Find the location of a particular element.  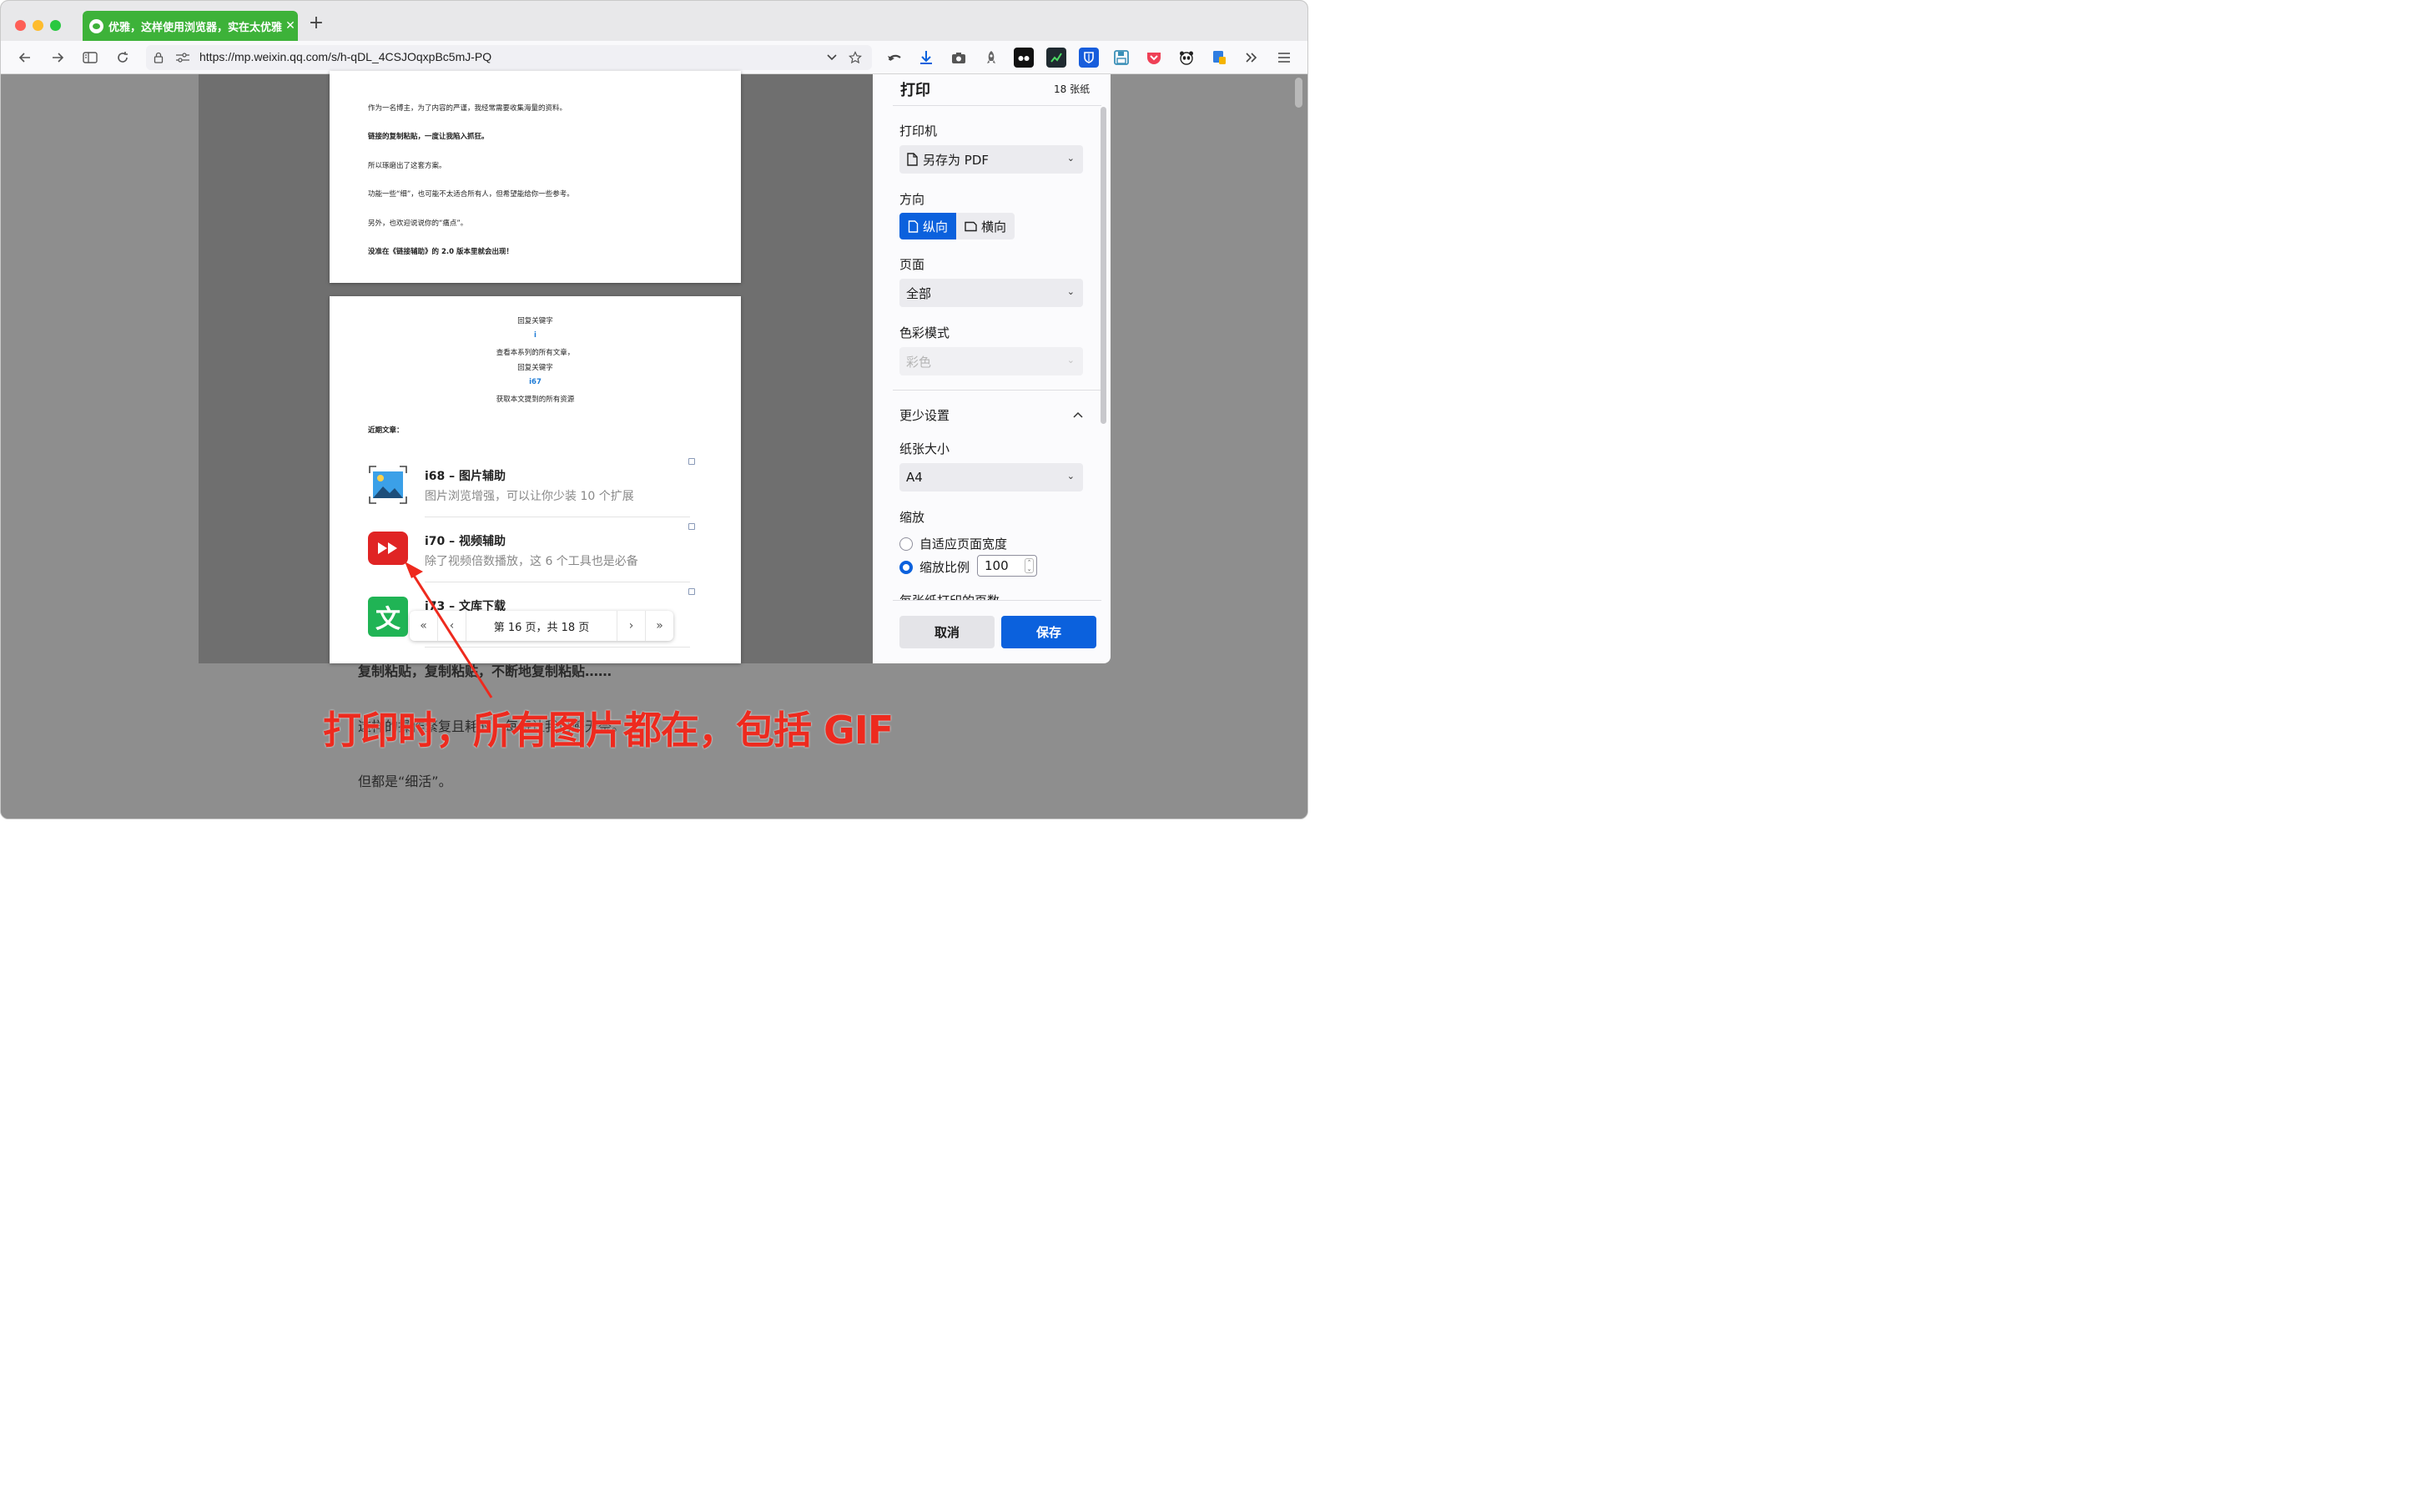

reply-keyword-i: i is located at coordinates (535, 335).